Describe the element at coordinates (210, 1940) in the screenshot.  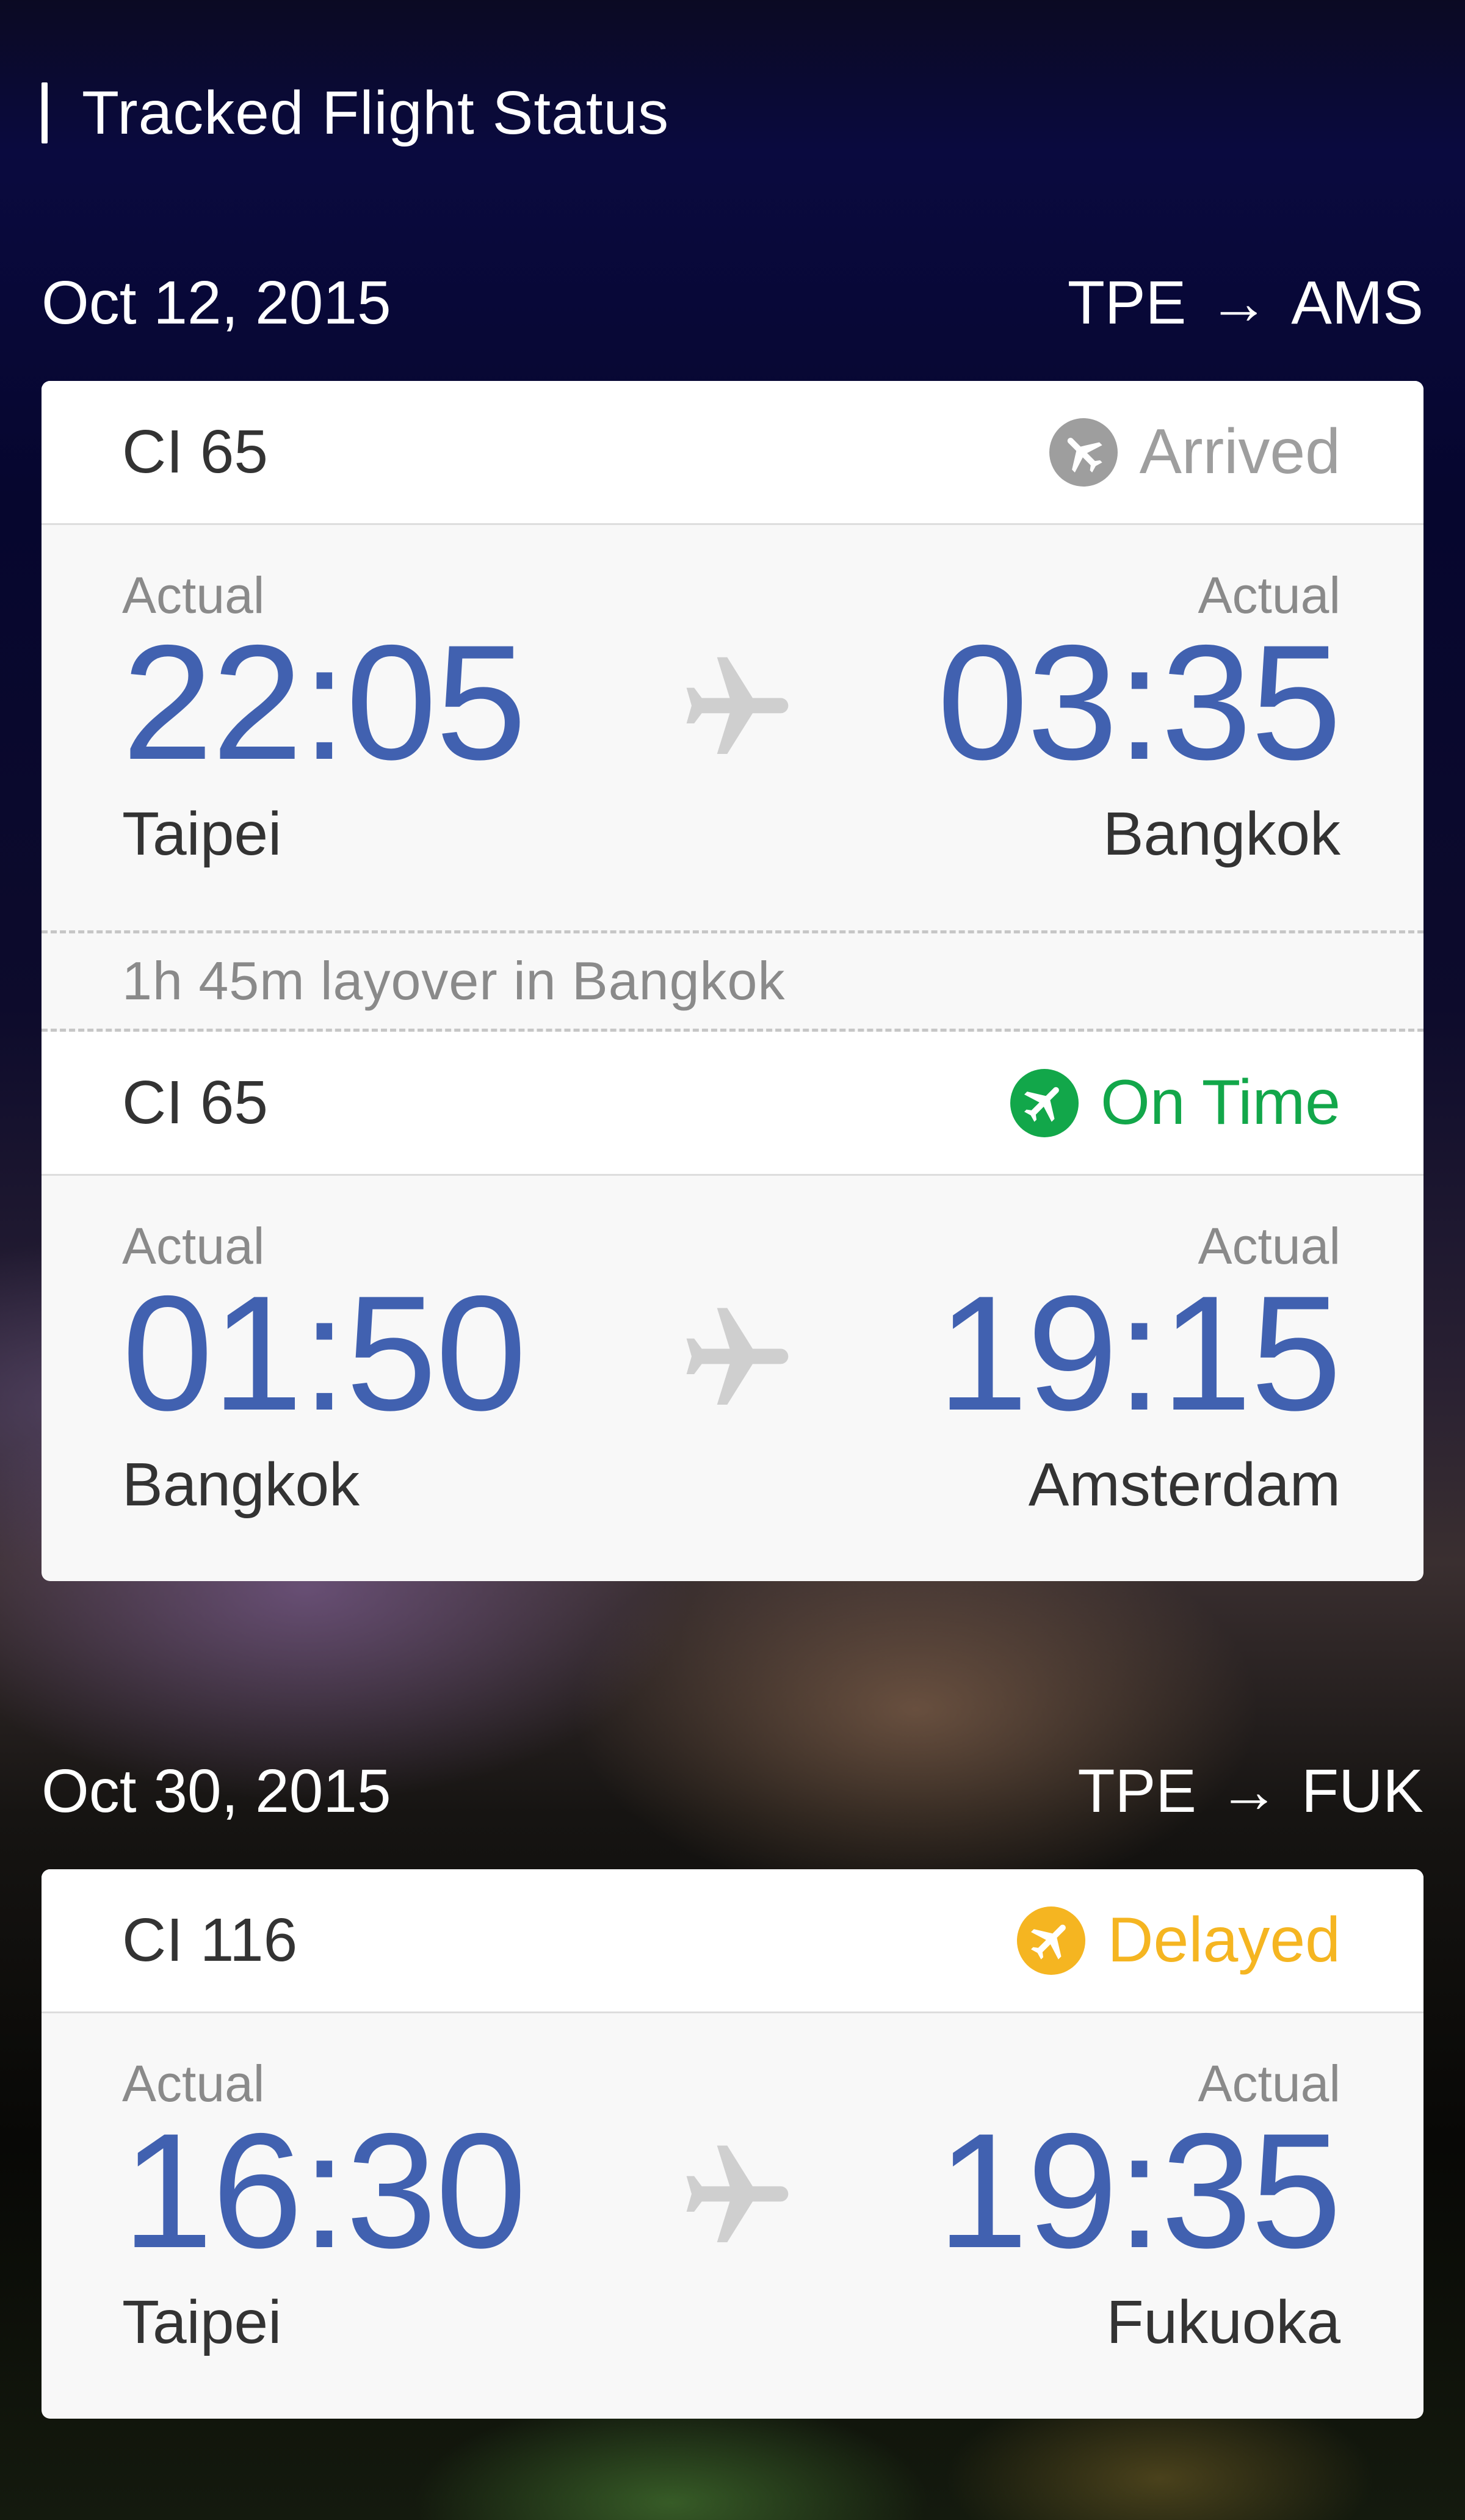
I see `flight-number: CI 116` at that location.